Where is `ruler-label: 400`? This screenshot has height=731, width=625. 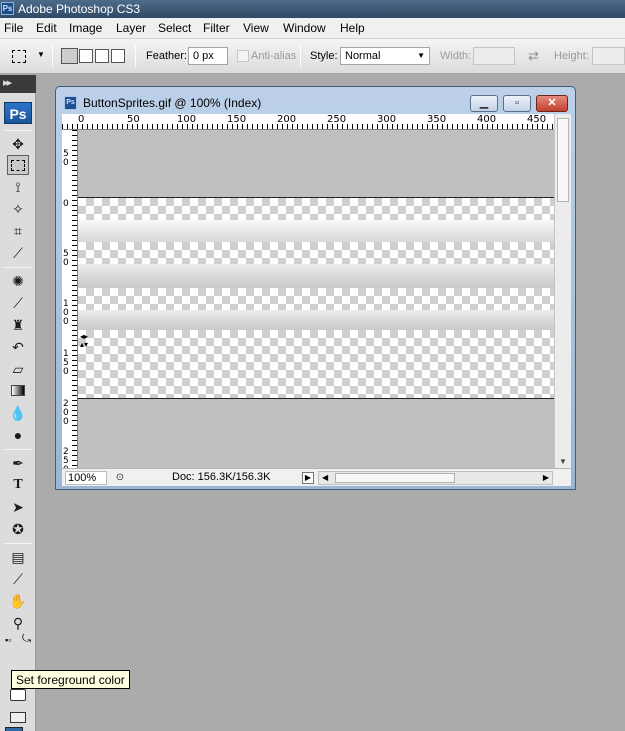 ruler-label: 400 is located at coordinates (487, 119).